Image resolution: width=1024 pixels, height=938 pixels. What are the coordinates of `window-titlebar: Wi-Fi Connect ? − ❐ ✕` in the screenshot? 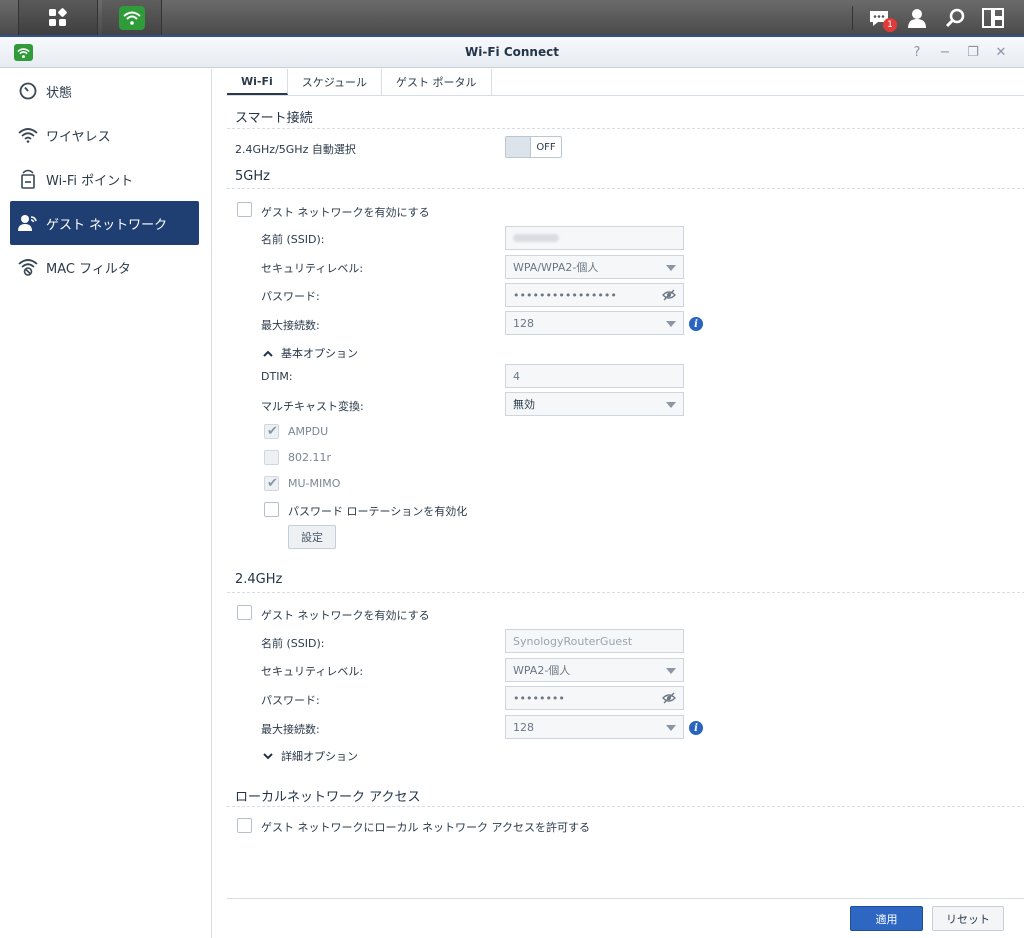 It's located at (512, 52).